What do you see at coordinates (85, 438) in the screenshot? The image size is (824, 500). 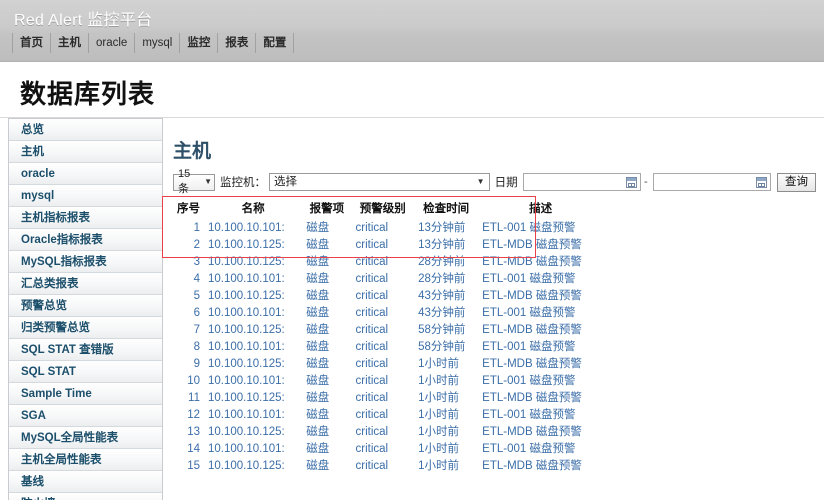 I see `sidebar-item-14: MySQL全局性能表` at bounding box center [85, 438].